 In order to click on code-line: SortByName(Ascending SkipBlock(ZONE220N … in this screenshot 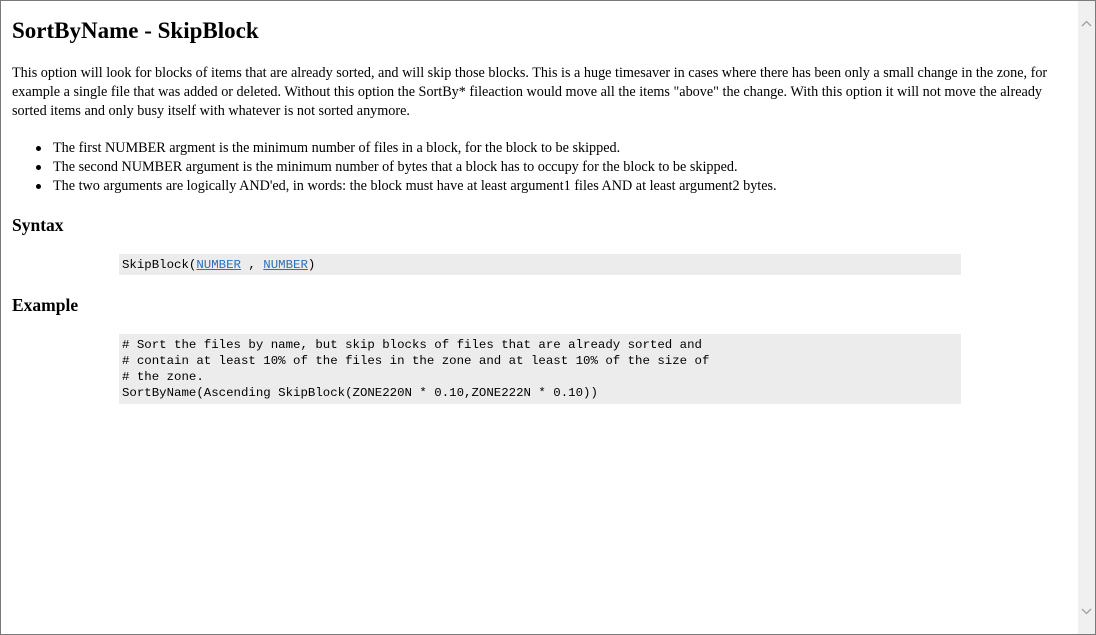, I will do `click(360, 393)`.